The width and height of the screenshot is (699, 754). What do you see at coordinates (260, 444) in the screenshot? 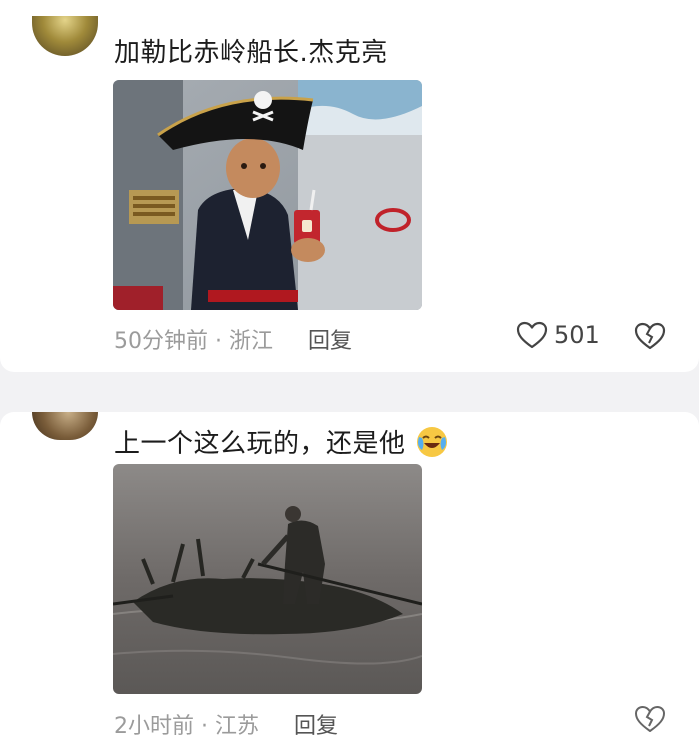
I see `comment-text-content: 上一个这么玩的，还是他` at bounding box center [260, 444].